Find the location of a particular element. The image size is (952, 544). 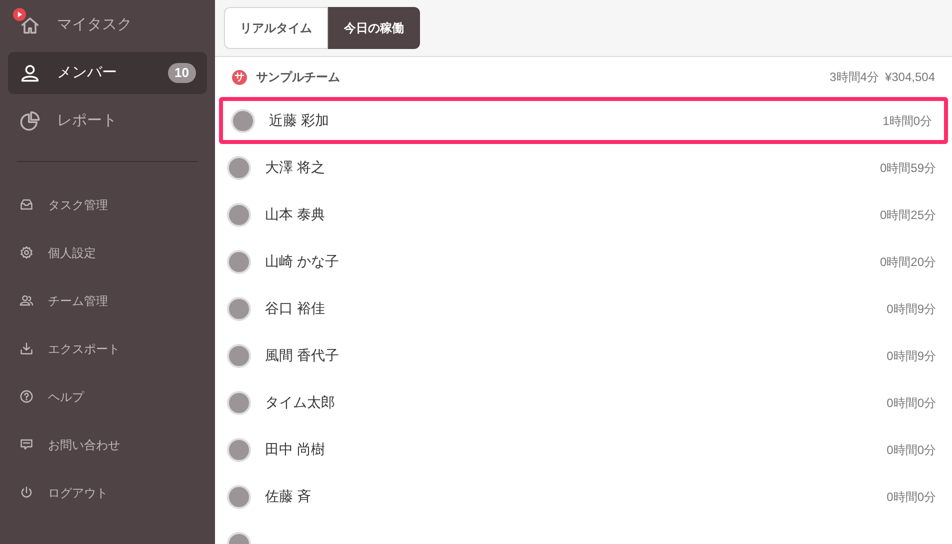

team-total-amount: ¥304,504 is located at coordinates (909, 77).